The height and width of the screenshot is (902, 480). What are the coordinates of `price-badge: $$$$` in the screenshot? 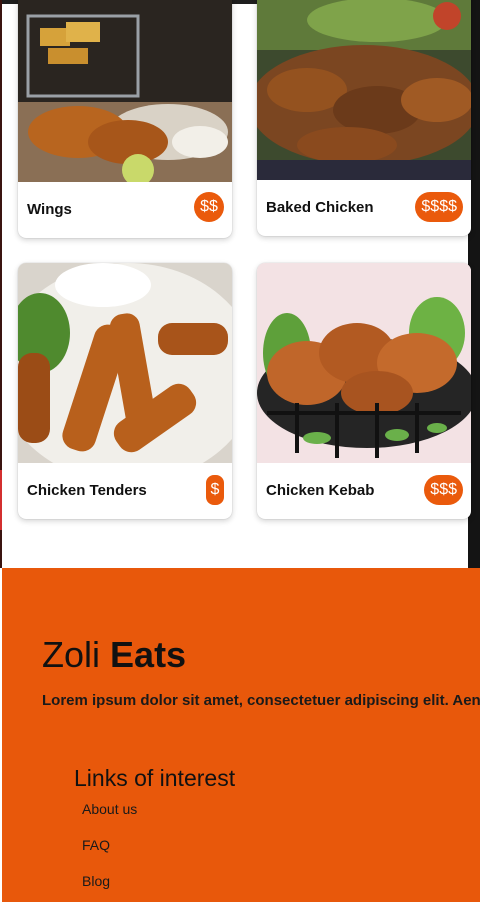 It's located at (439, 207).